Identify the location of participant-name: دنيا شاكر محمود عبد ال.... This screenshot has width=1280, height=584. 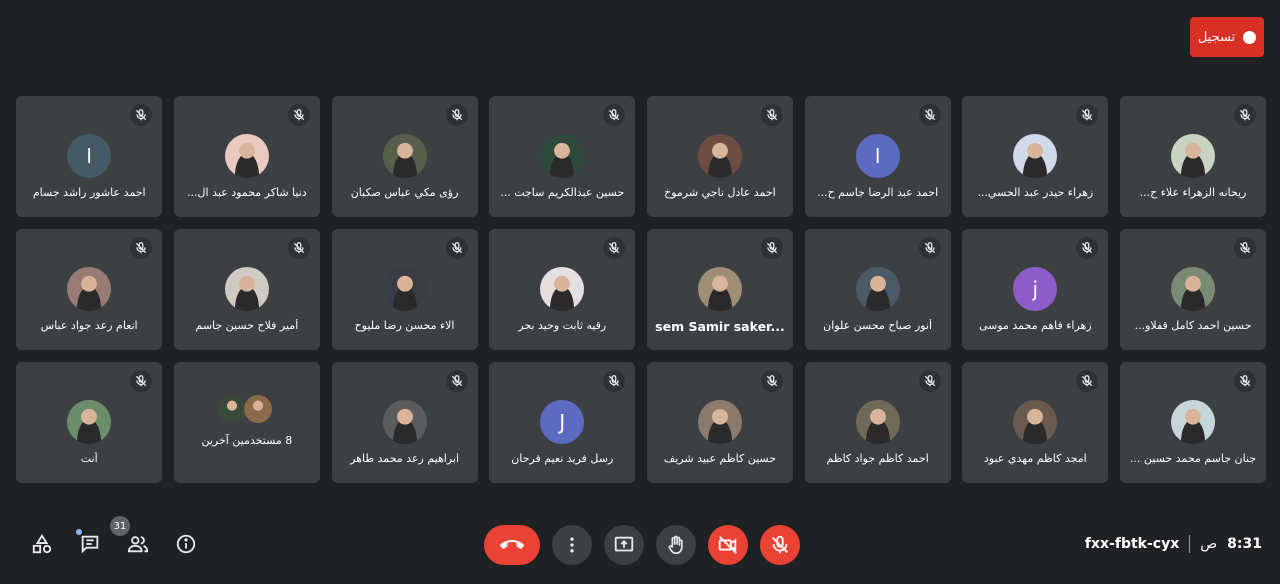
(247, 192).